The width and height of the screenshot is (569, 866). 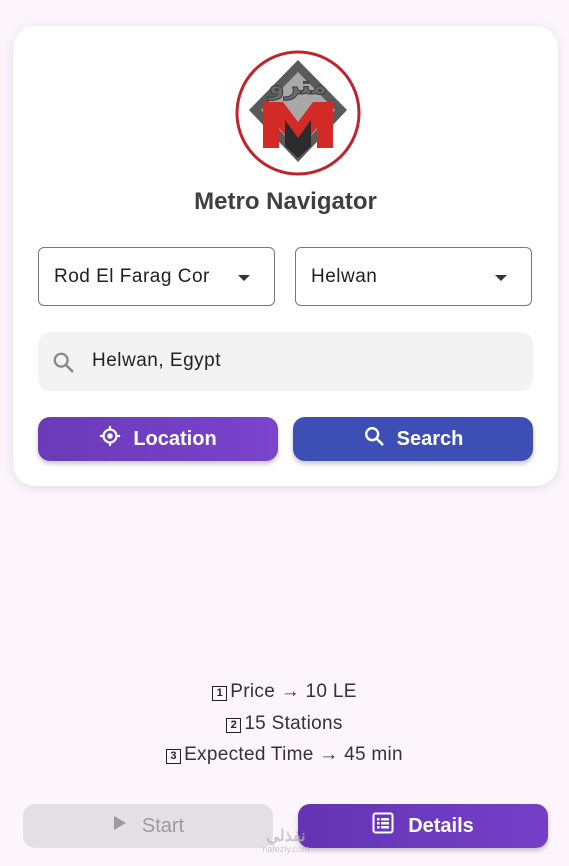 I want to click on page-title: Metro Navigator, so click(x=285, y=201).